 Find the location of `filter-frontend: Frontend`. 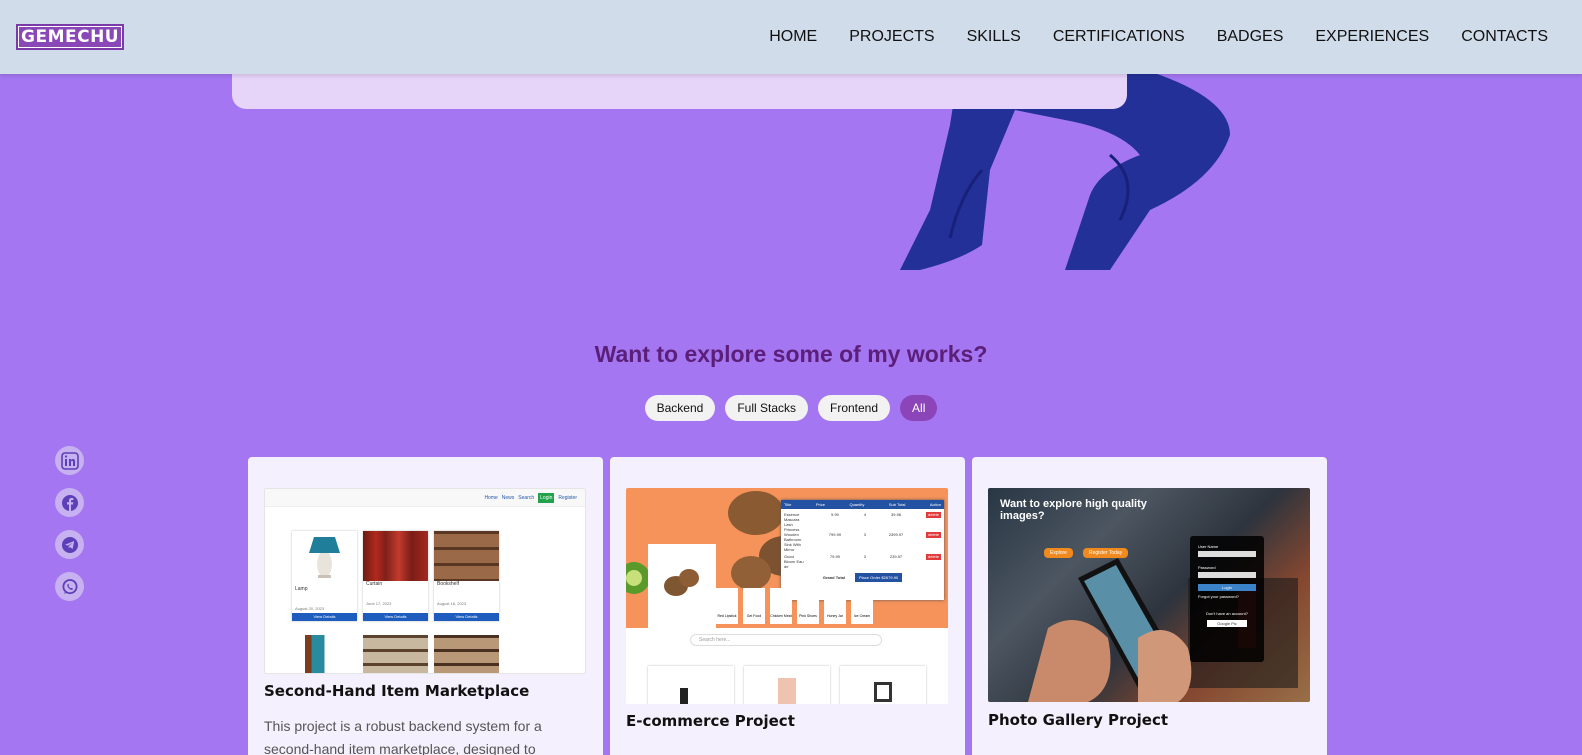

filter-frontend: Frontend is located at coordinates (854, 408).